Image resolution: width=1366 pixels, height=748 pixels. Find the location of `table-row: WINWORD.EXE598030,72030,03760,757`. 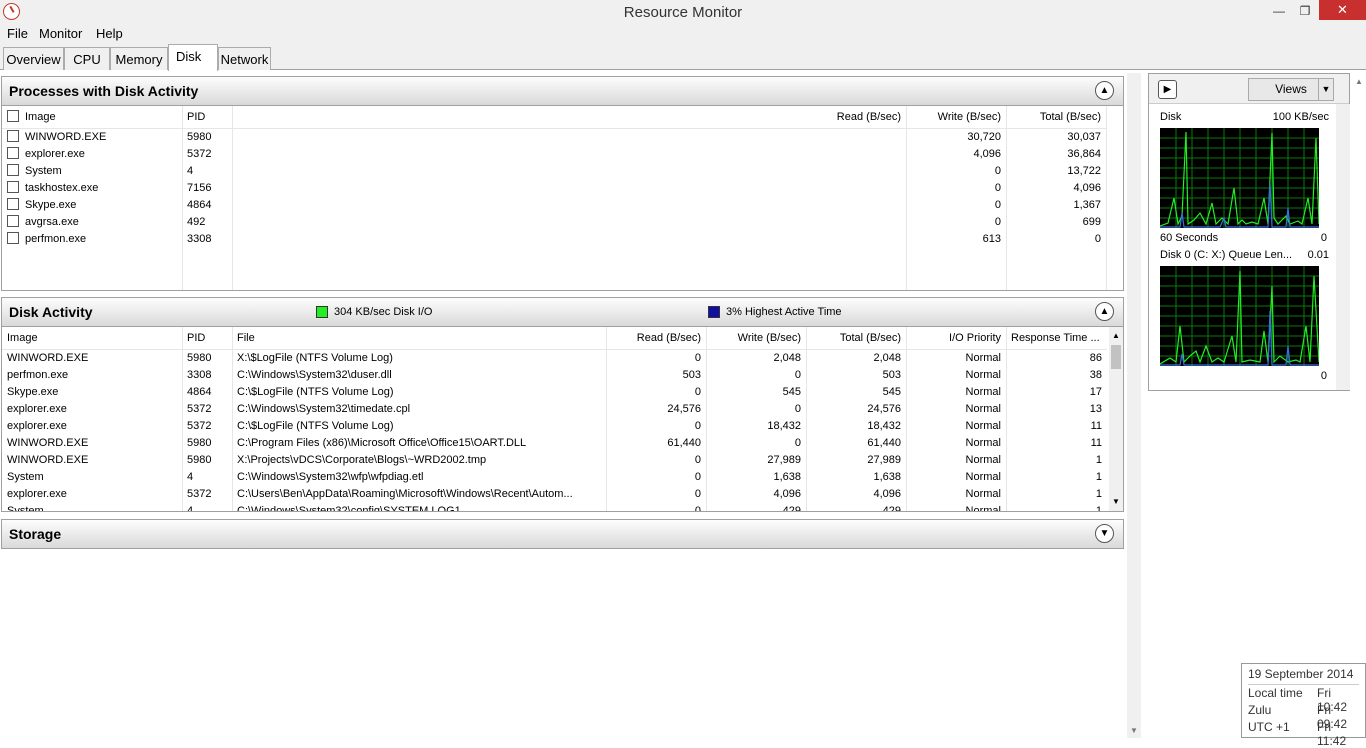

table-row: WINWORD.EXE598030,72030,03760,757 is located at coordinates (554, 136).